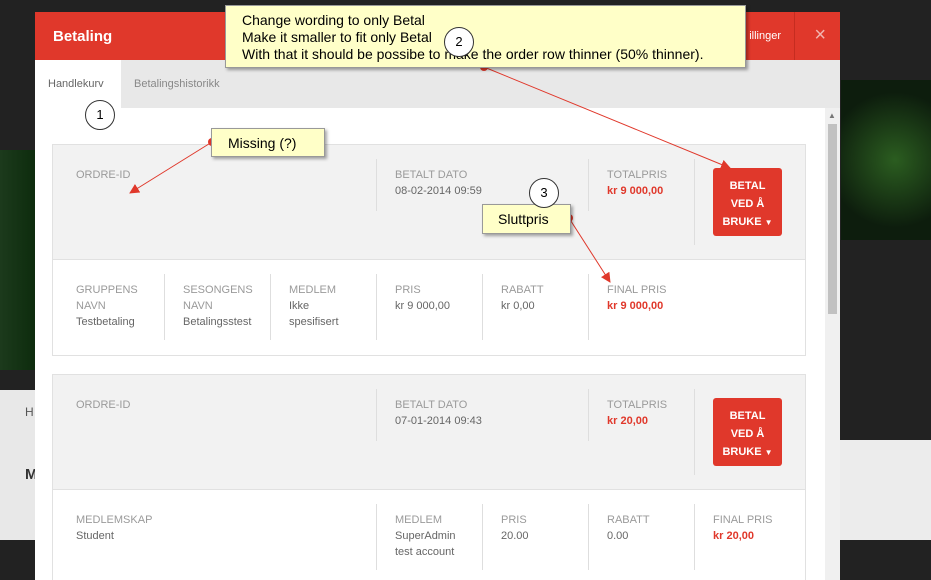 Image resolution: width=931 pixels, height=580 pixels. I want to click on annotation-note-3: Sluttpris, so click(526, 219).